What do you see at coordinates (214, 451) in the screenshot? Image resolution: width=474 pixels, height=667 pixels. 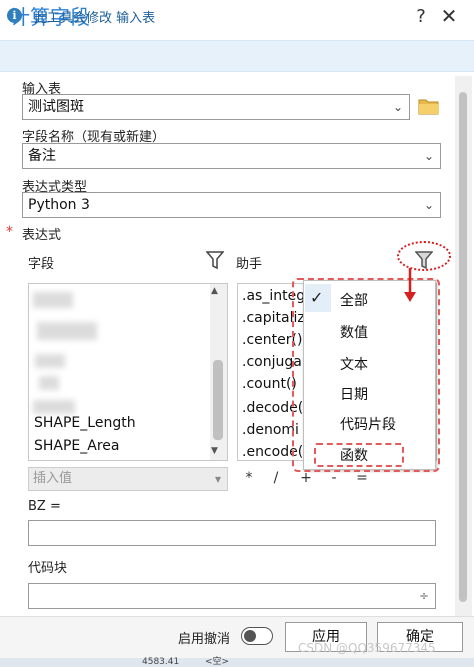 I see `scroll-down-icon: ▼` at bounding box center [214, 451].